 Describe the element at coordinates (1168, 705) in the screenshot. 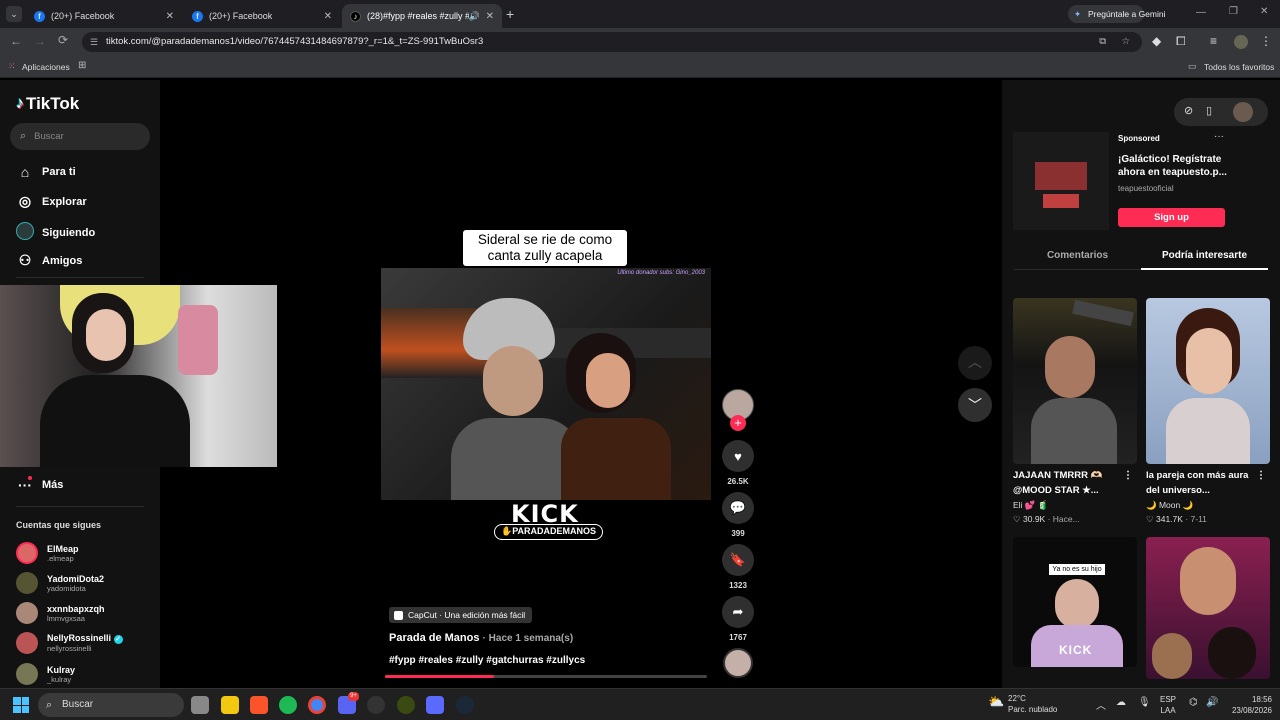

I see `language-indicator: ESP LAA` at that location.